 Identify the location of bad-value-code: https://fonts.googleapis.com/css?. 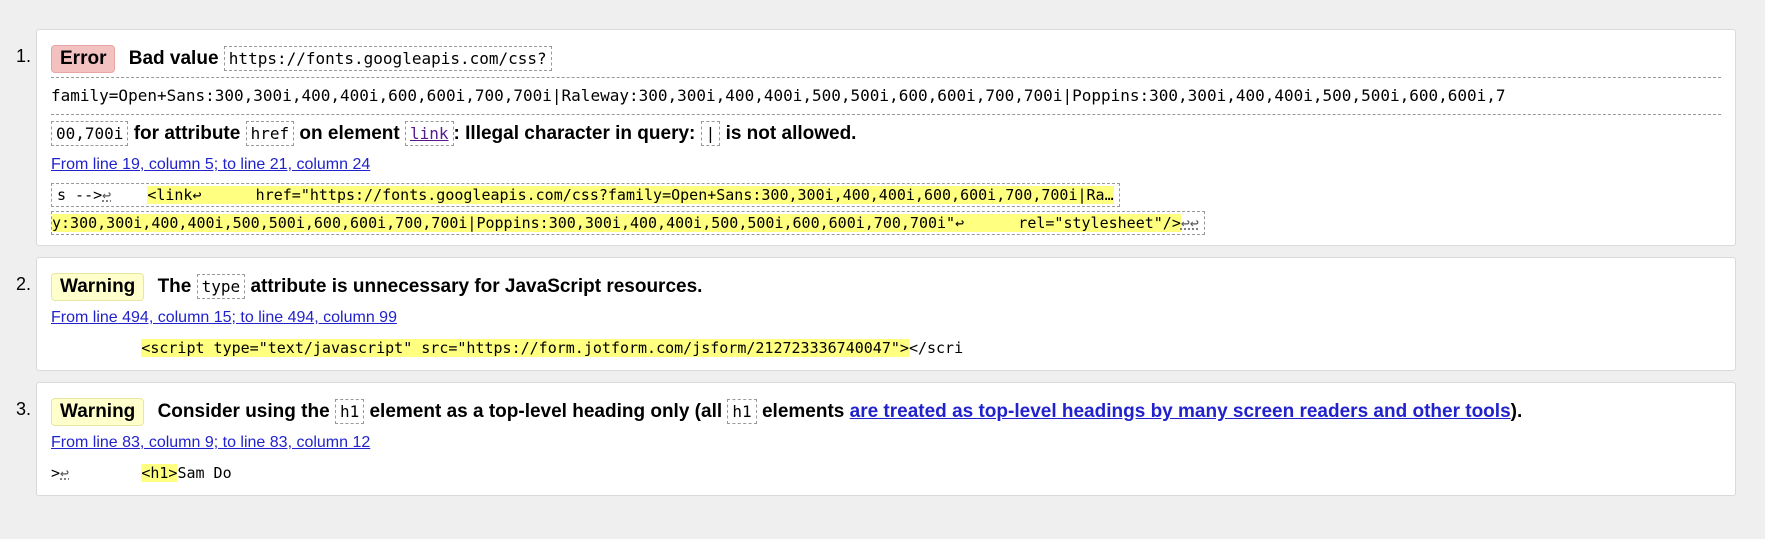
(387, 58).